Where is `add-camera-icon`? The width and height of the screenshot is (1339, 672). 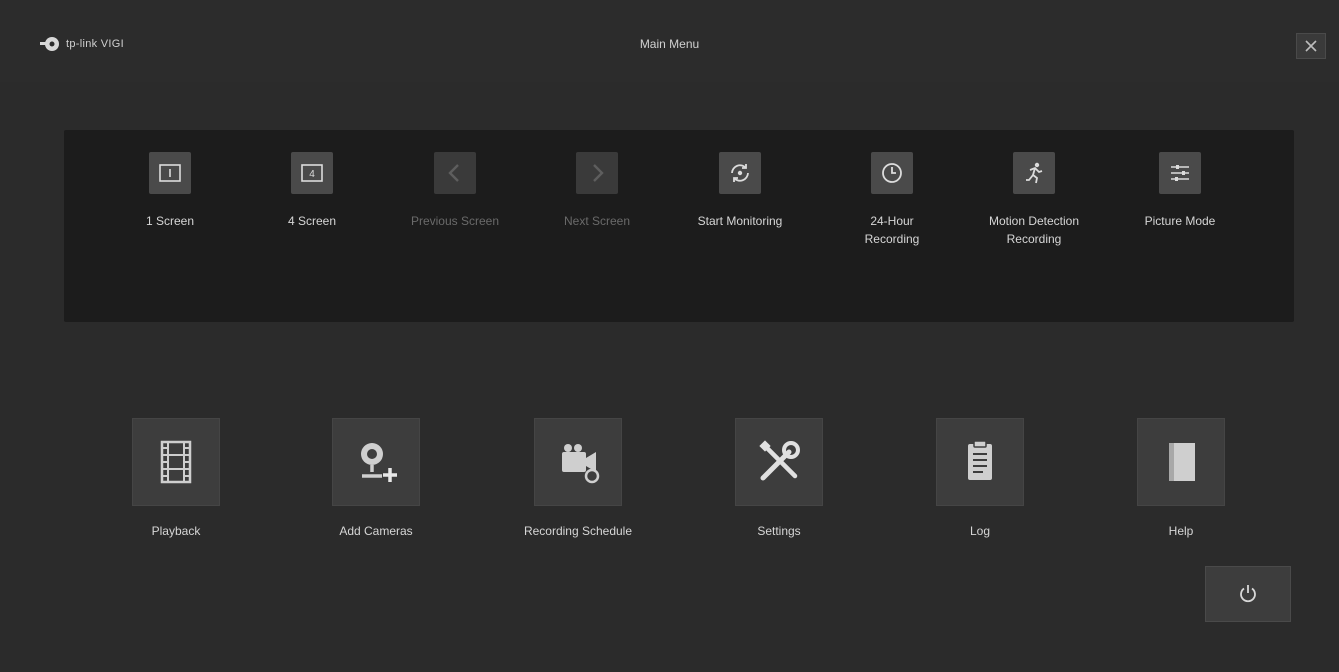 add-camera-icon is located at coordinates (379, 462).